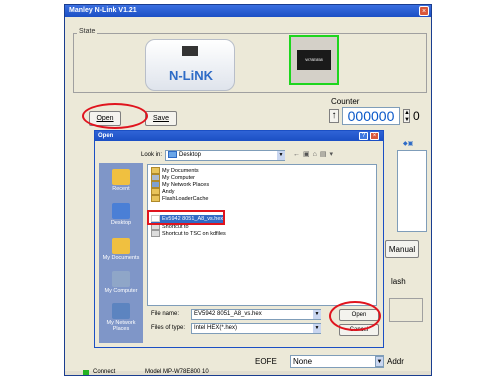 The height and width of the screenshot is (378, 498). What do you see at coordinates (155, 178) in the screenshot?
I see `computer-icon` at bounding box center [155, 178].